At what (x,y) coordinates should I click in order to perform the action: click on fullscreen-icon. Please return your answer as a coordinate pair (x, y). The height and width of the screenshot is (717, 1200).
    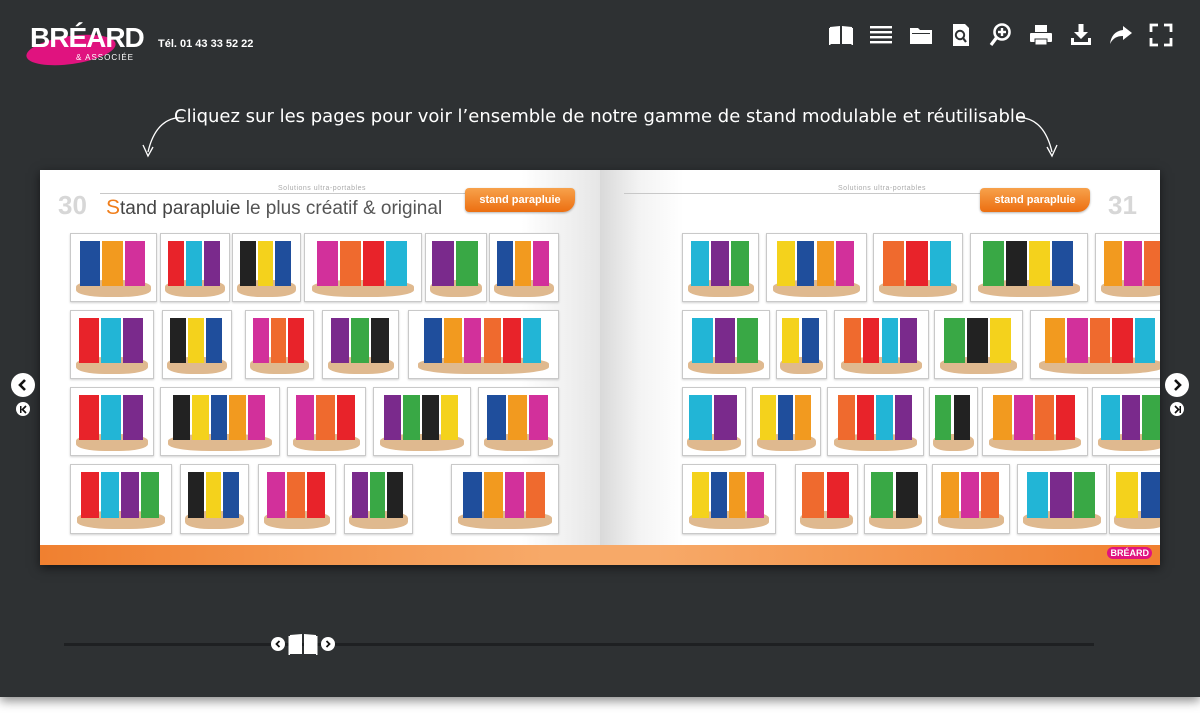
    Looking at the image, I should click on (1161, 35).